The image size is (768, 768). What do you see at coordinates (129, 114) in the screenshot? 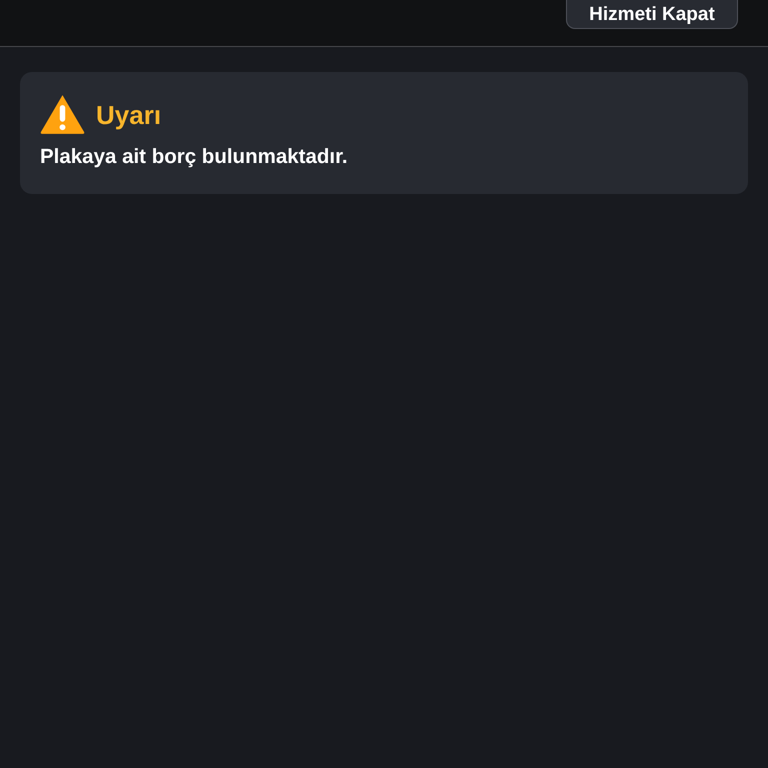
I see `alert-title: Uyarı` at bounding box center [129, 114].